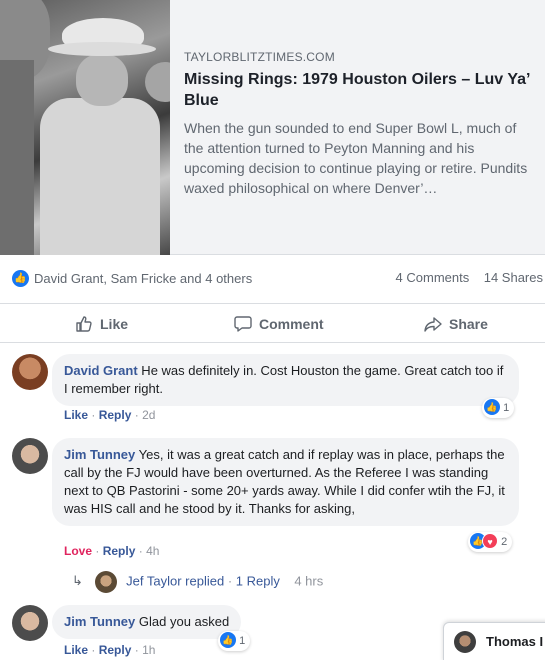 The image size is (545, 660). Describe the element at coordinates (513, 277) in the screenshot. I see `shares-count-link: 14 Shares` at that location.